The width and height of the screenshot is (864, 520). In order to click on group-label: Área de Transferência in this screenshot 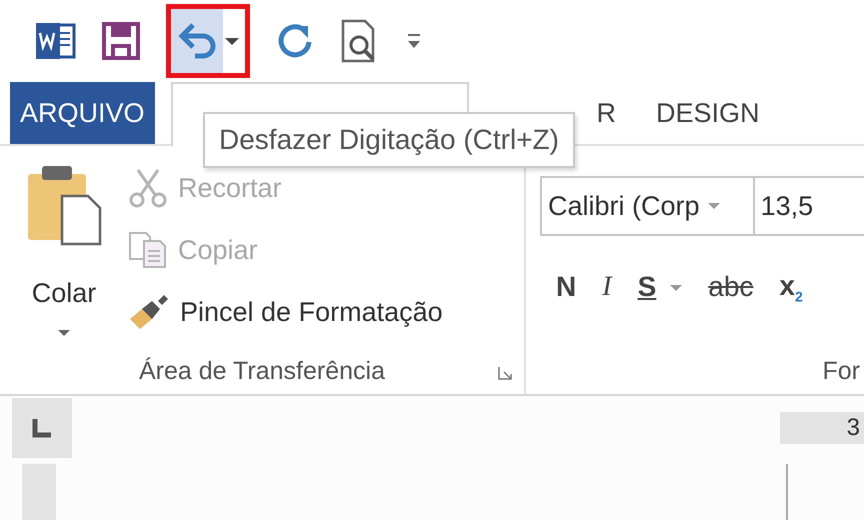, I will do `click(262, 371)`.